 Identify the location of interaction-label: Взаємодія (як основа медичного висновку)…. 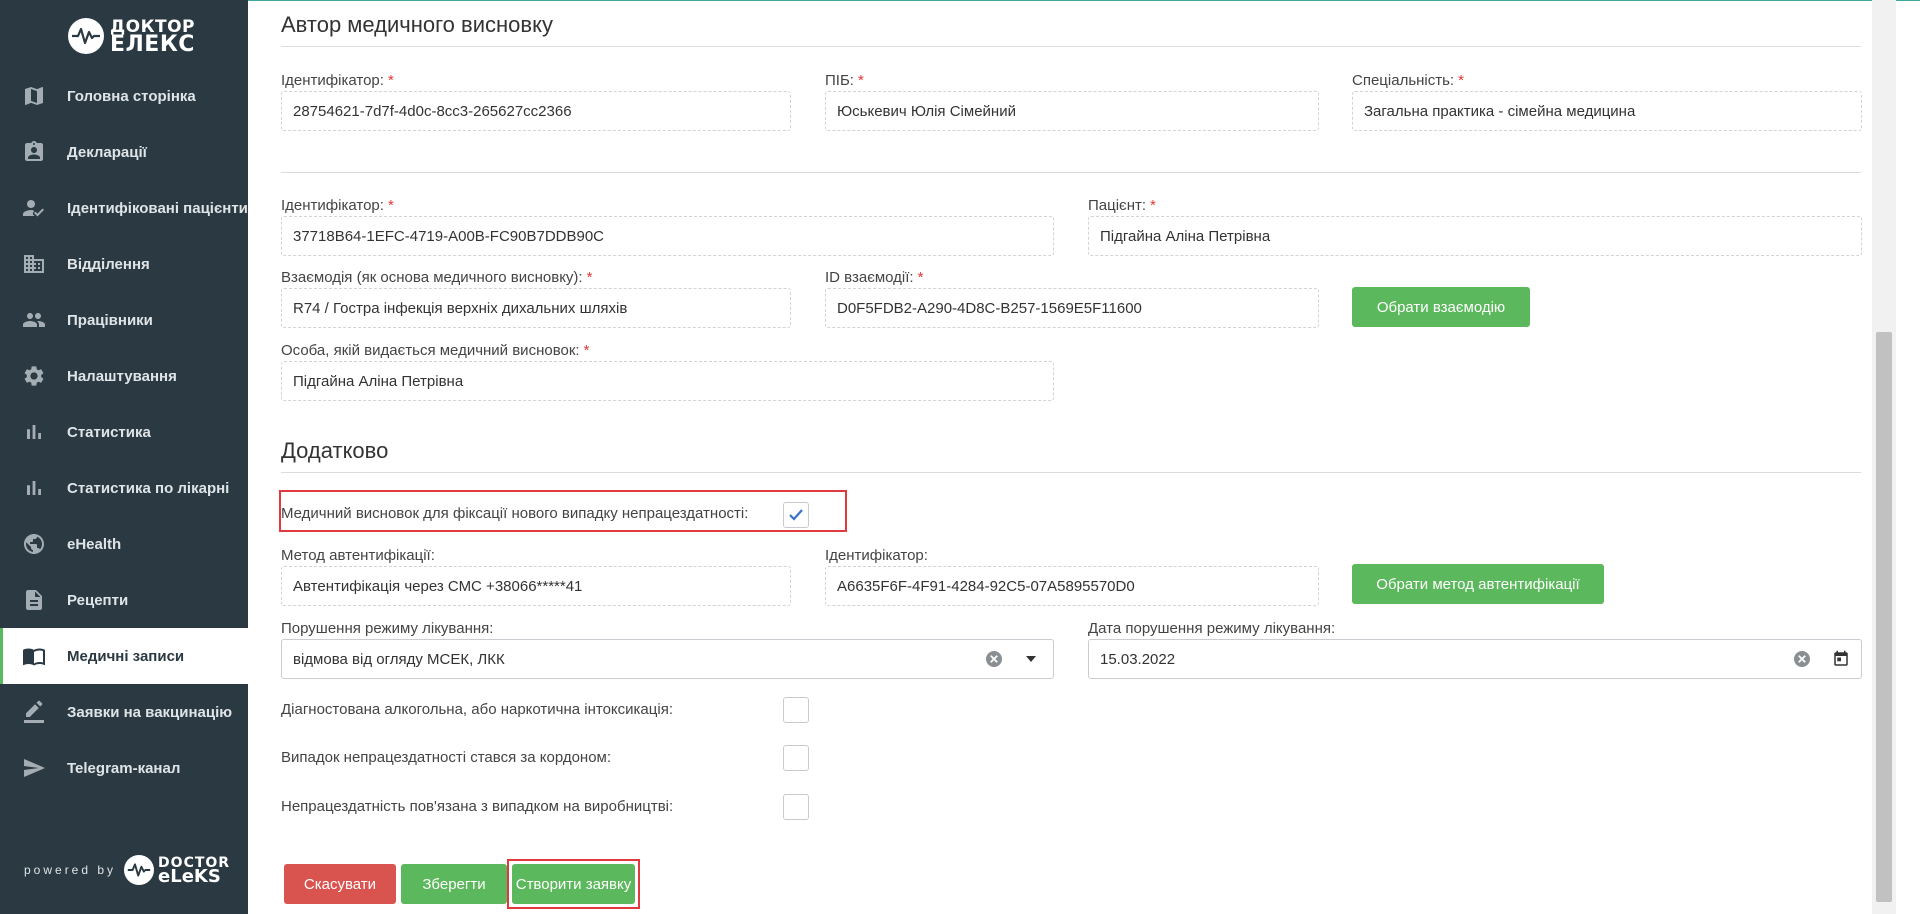
(436, 277).